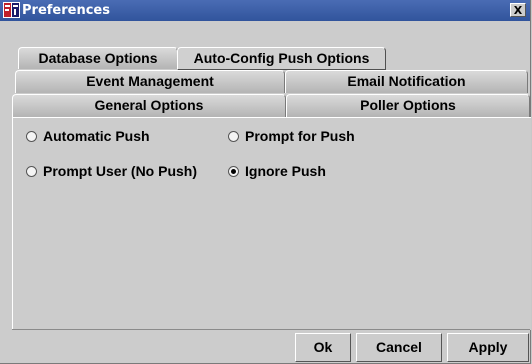 The height and width of the screenshot is (364, 532). I want to click on button-label: Cancel, so click(399, 347).